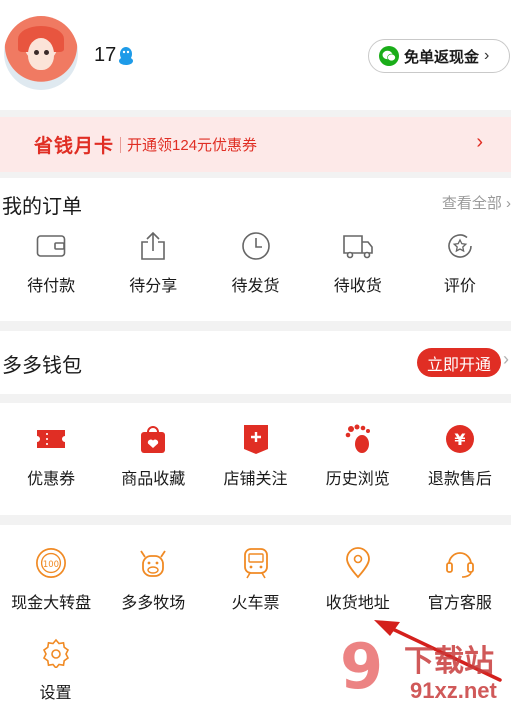 This screenshot has height=717, width=511. What do you see at coordinates (55, 693) in the screenshot?
I see `tool-label: 设置` at bounding box center [55, 693].